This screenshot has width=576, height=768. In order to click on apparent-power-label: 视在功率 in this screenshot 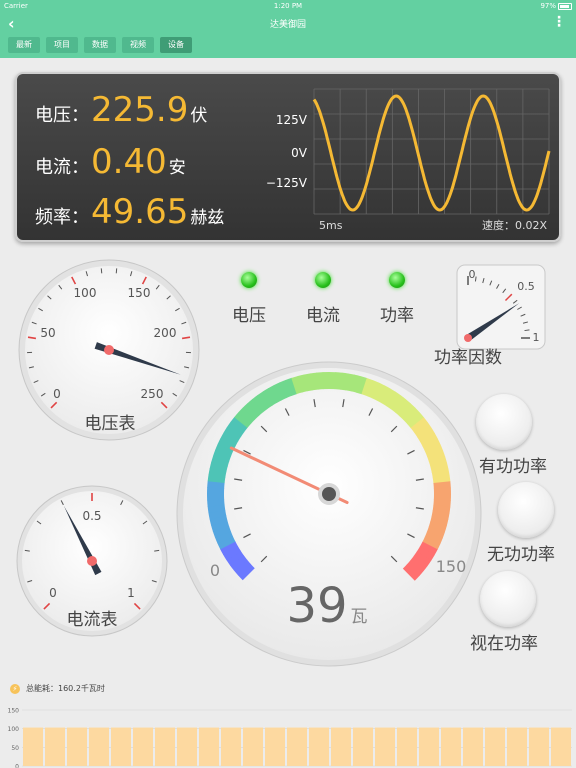, I will do `click(504, 644)`.